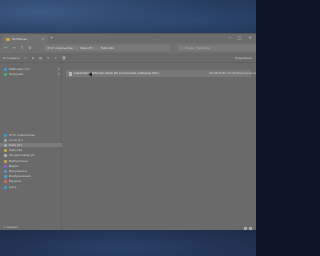 Image resolution: width=320 pixels, height=256 pixels. I want to click on details-button: Подробнее, so click(243, 58).